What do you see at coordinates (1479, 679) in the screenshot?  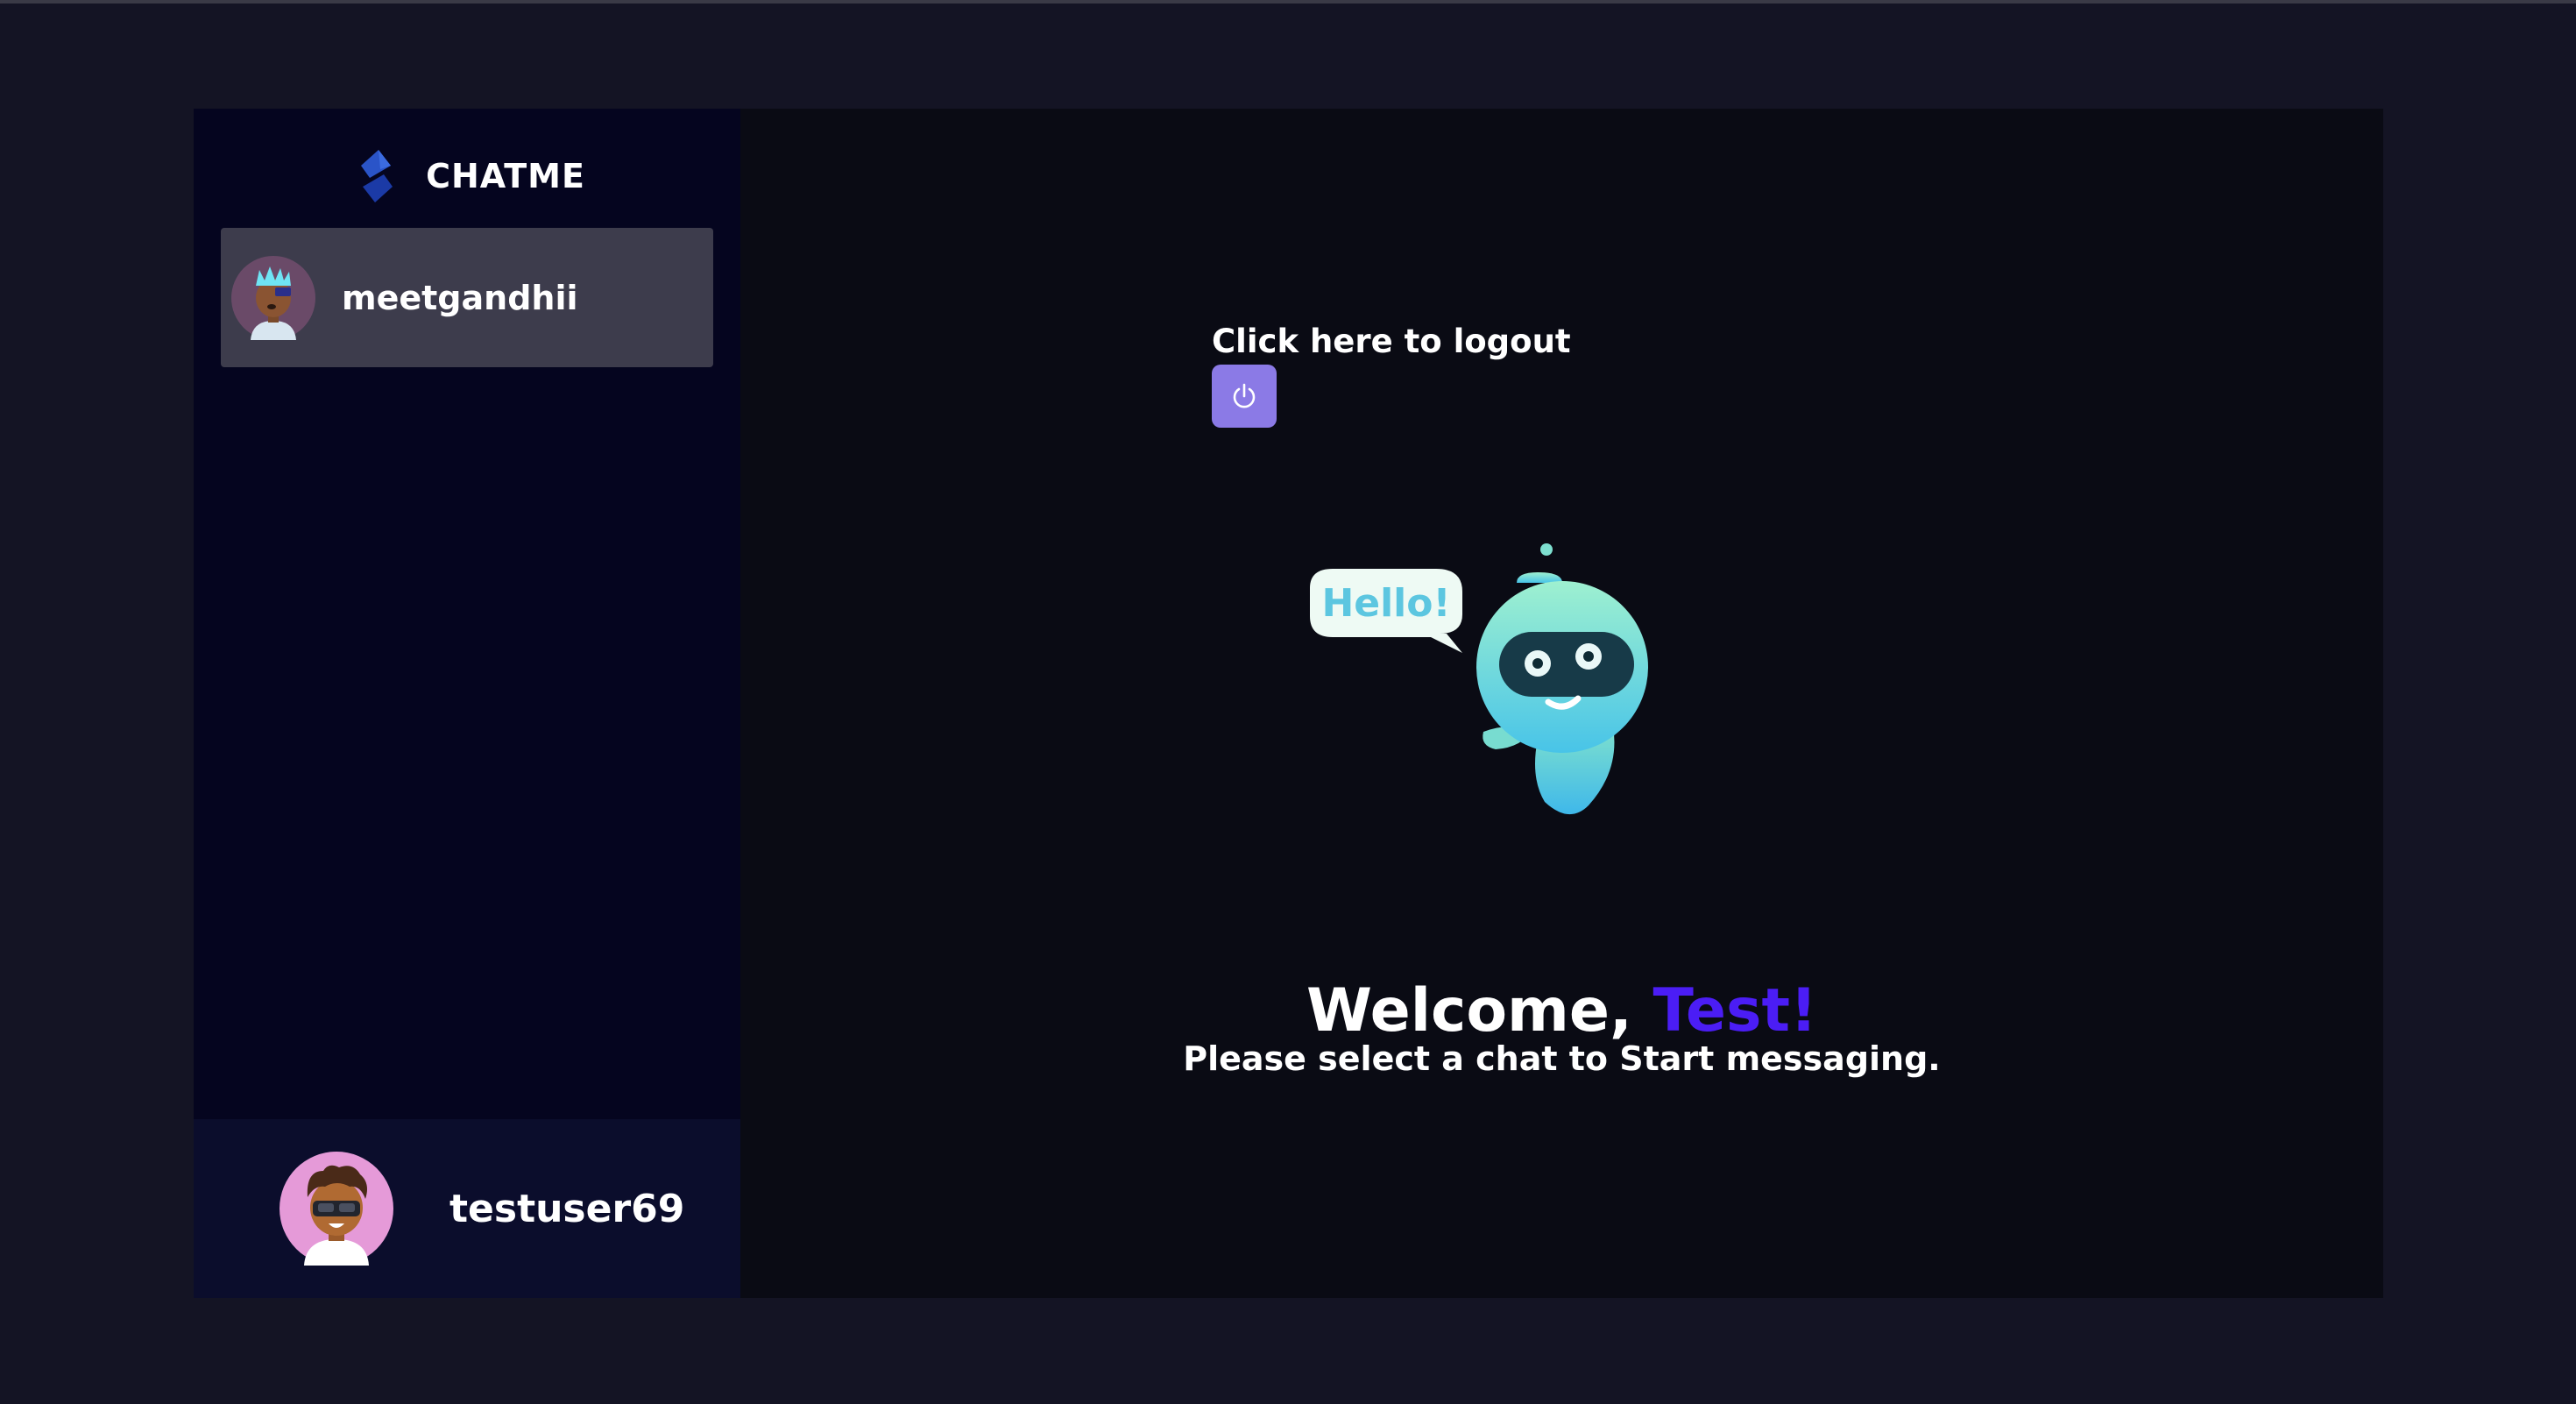 I see `robot-hello-illustration: Hello!` at bounding box center [1479, 679].